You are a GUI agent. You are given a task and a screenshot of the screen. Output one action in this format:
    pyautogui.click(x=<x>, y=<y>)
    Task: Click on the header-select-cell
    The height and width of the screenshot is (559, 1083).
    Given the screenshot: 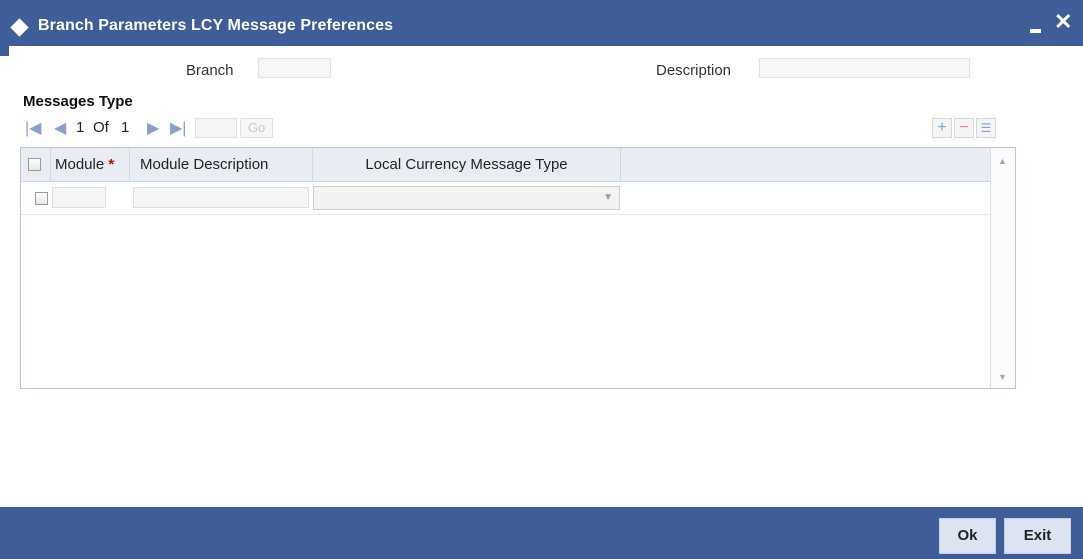 What is the action you would take?
    pyautogui.click(x=36, y=164)
    